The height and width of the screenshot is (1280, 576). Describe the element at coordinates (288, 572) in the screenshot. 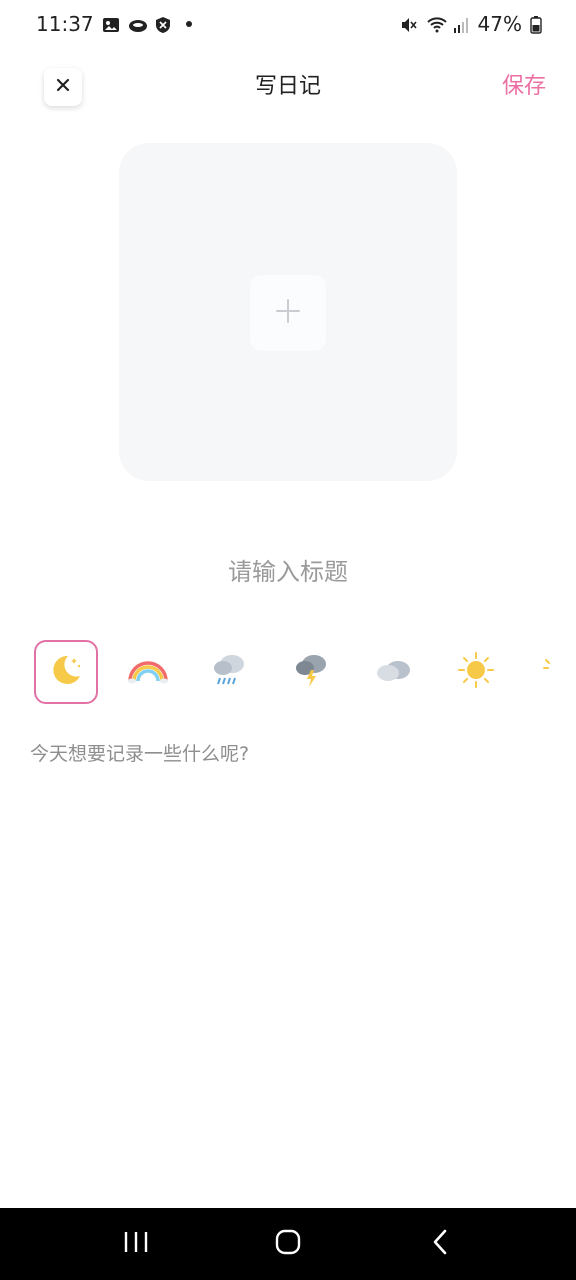

I see `title-input` at that location.